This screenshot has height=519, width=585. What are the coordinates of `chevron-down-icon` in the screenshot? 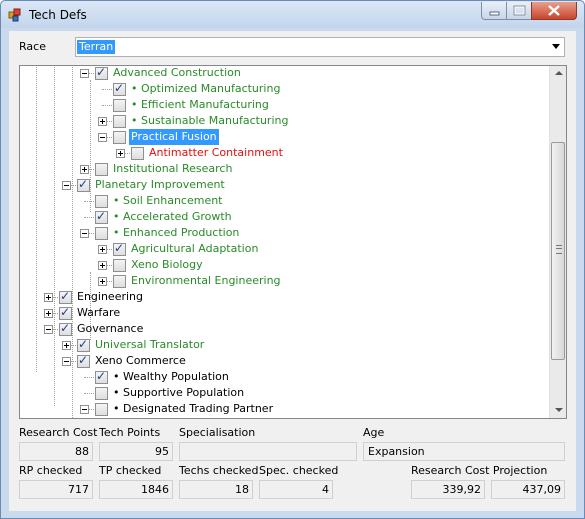 It's located at (556, 46).